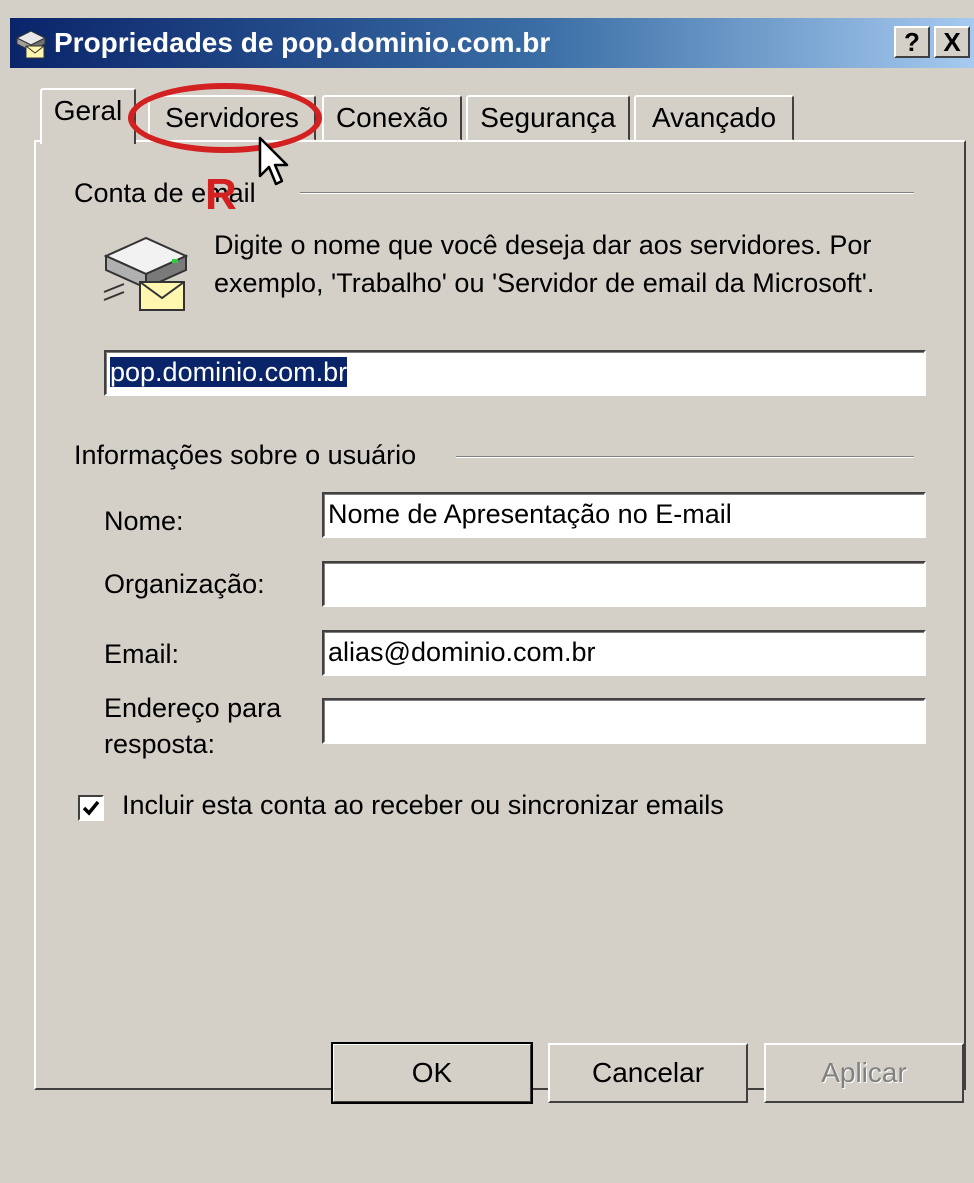 The image size is (974, 1183). I want to click on account-name-value: pop.dominio.com.br, so click(229, 372).